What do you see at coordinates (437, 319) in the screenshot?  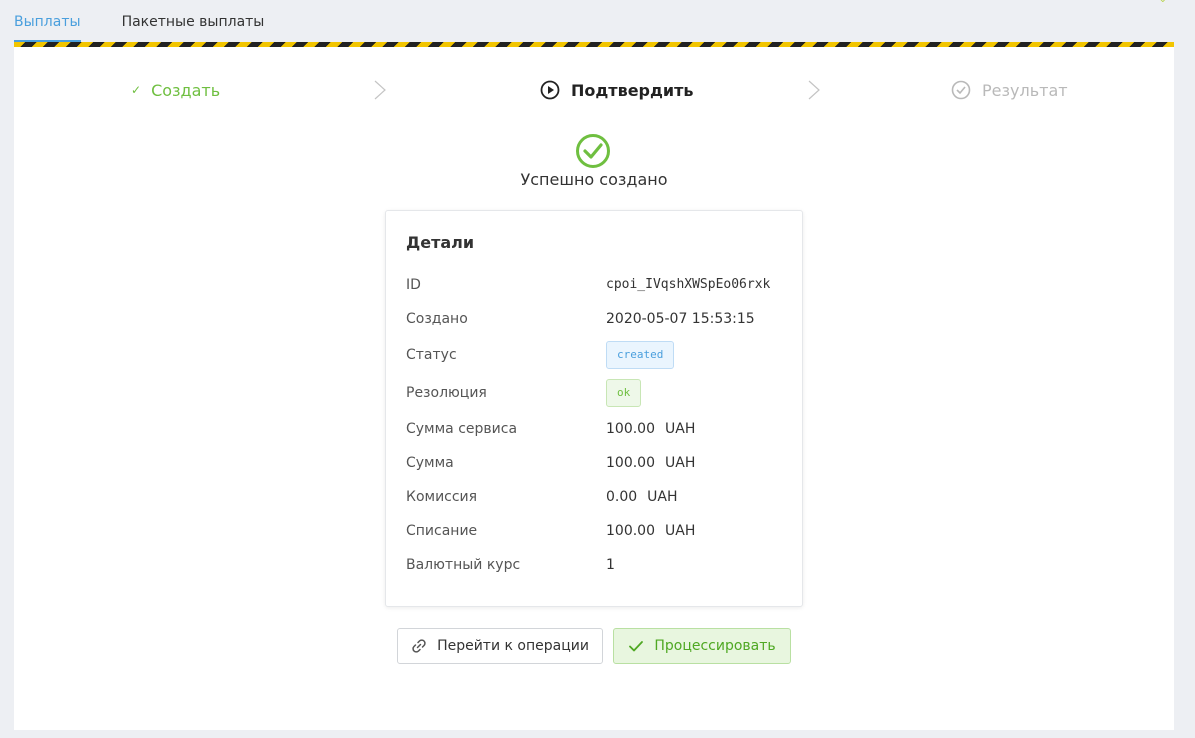 I see `detail-label: Создано` at bounding box center [437, 319].